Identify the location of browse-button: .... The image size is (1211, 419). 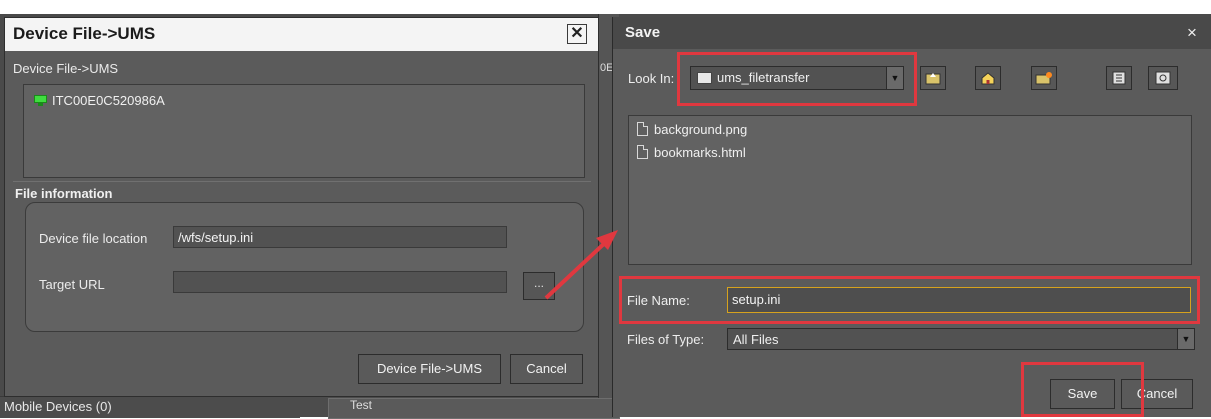
(539, 286).